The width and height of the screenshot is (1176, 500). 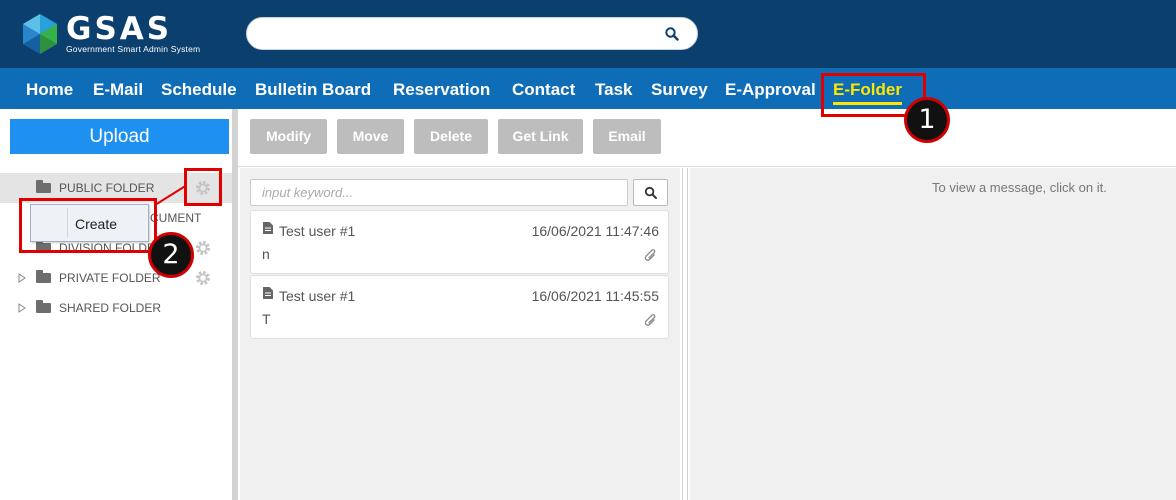 What do you see at coordinates (199, 88) in the screenshot?
I see `nav-item-schedule: Schedule` at bounding box center [199, 88].